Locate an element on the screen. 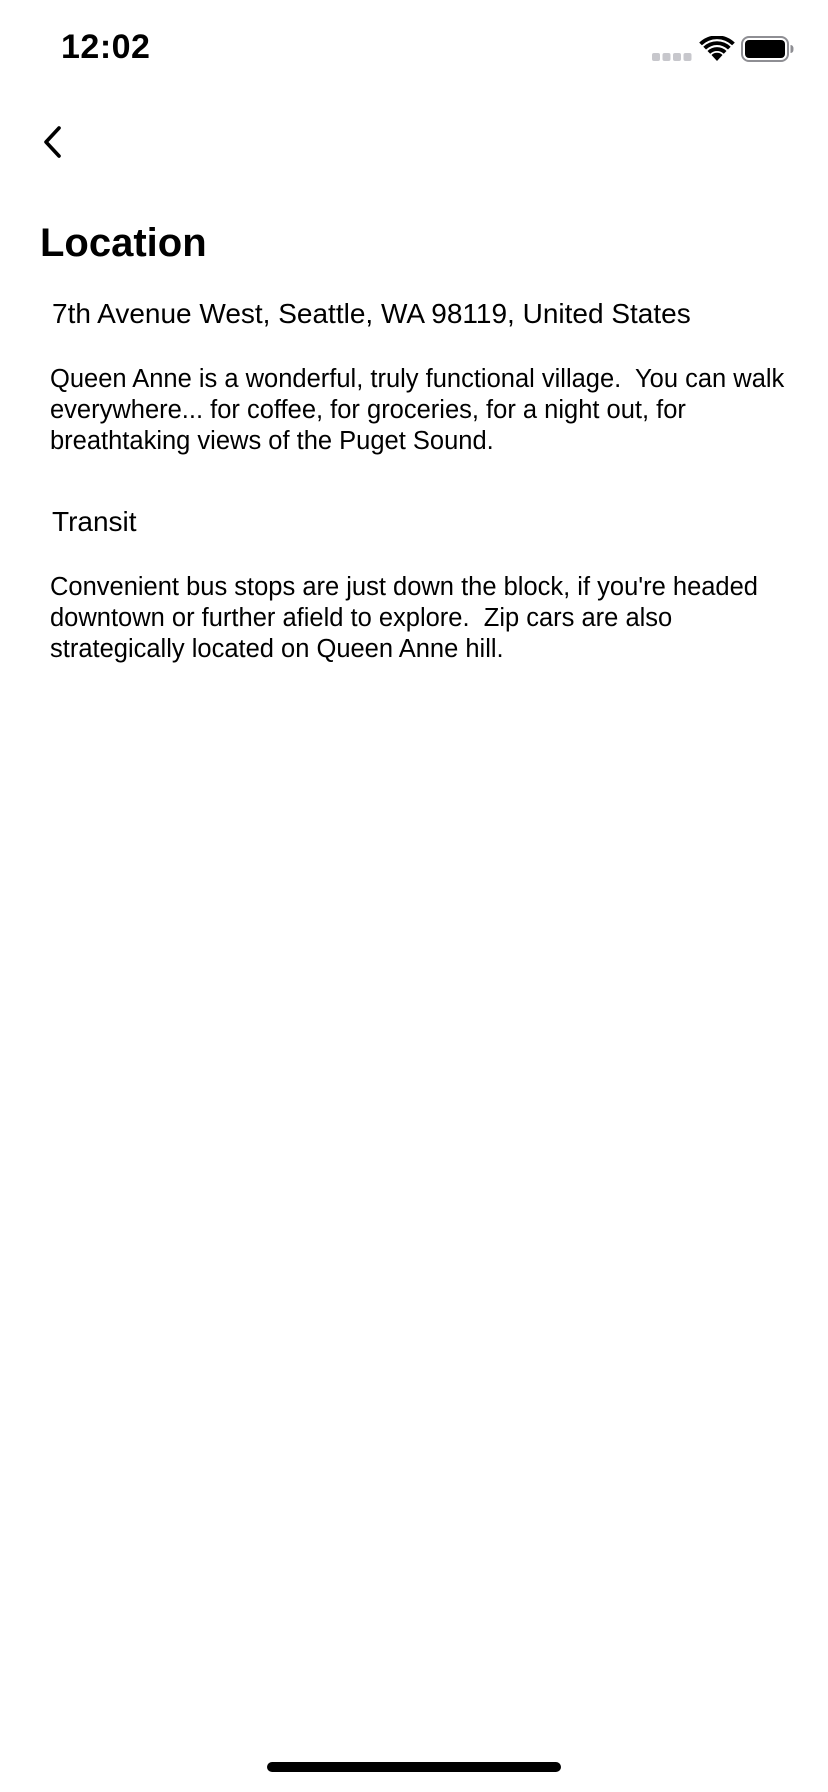 The width and height of the screenshot is (828, 1792). home-indicator is located at coordinates (414, 1767).